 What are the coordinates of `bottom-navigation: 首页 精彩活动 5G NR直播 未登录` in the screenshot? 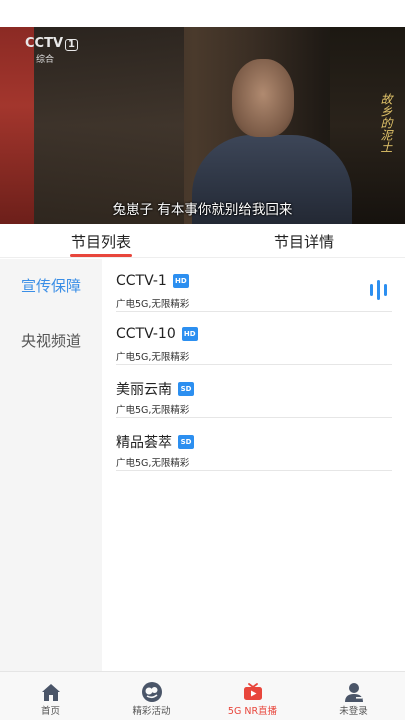 It's located at (202, 695).